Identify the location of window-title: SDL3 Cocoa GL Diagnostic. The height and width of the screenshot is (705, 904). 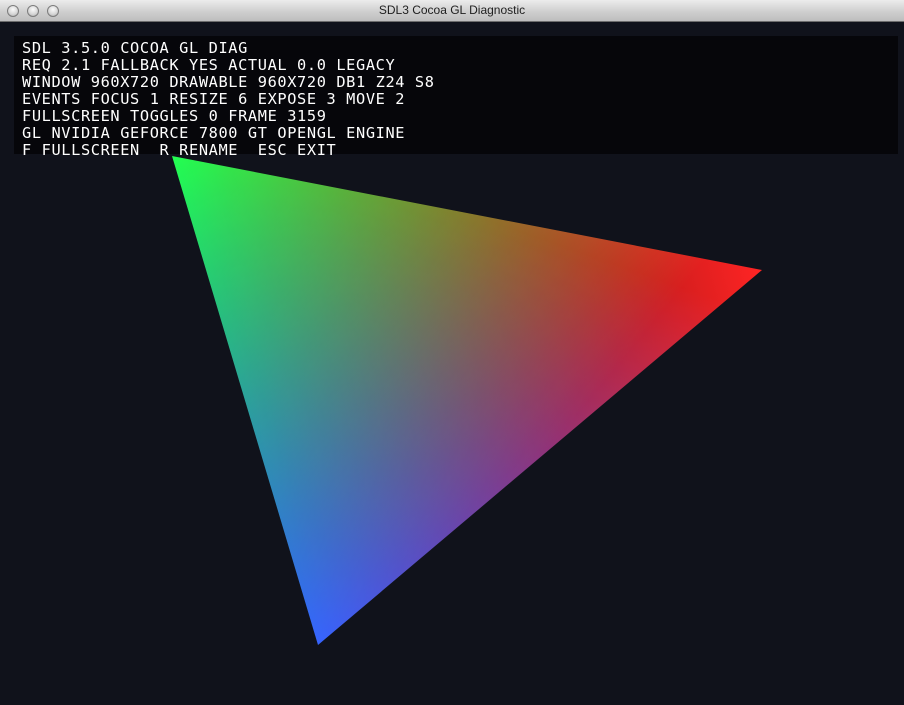
(452, 10).